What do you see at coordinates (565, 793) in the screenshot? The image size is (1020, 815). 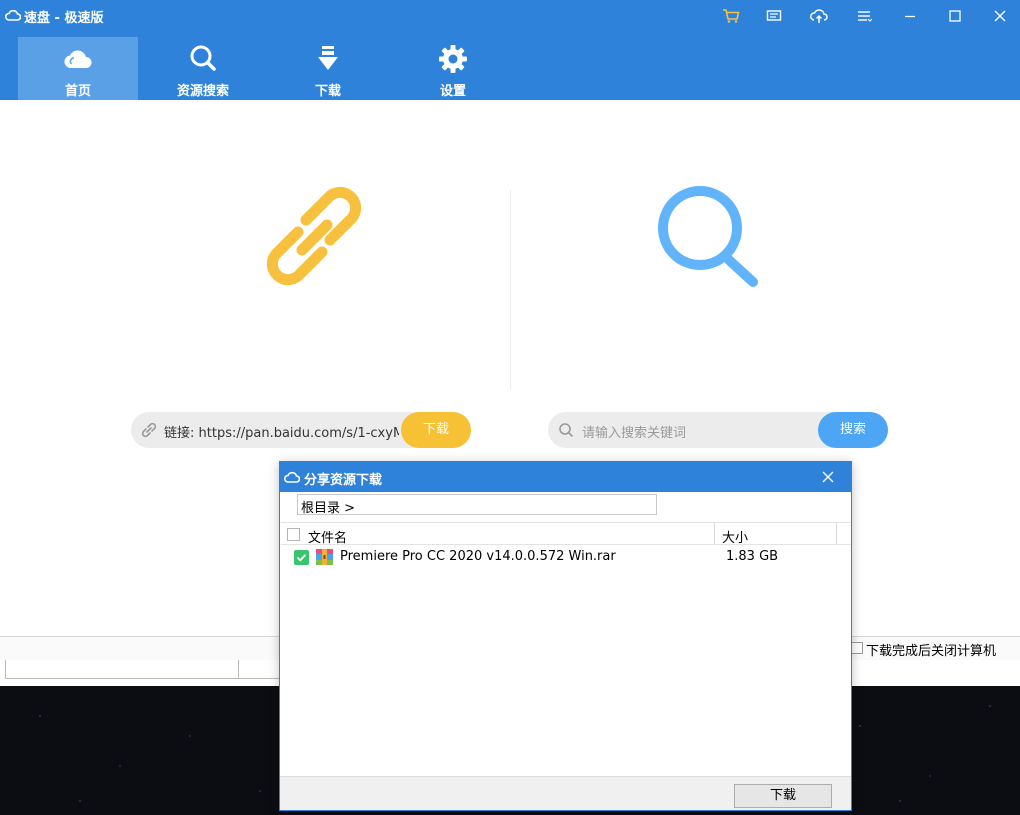 I see `dialog-footer: 下载` at bounding box center [565, 793].